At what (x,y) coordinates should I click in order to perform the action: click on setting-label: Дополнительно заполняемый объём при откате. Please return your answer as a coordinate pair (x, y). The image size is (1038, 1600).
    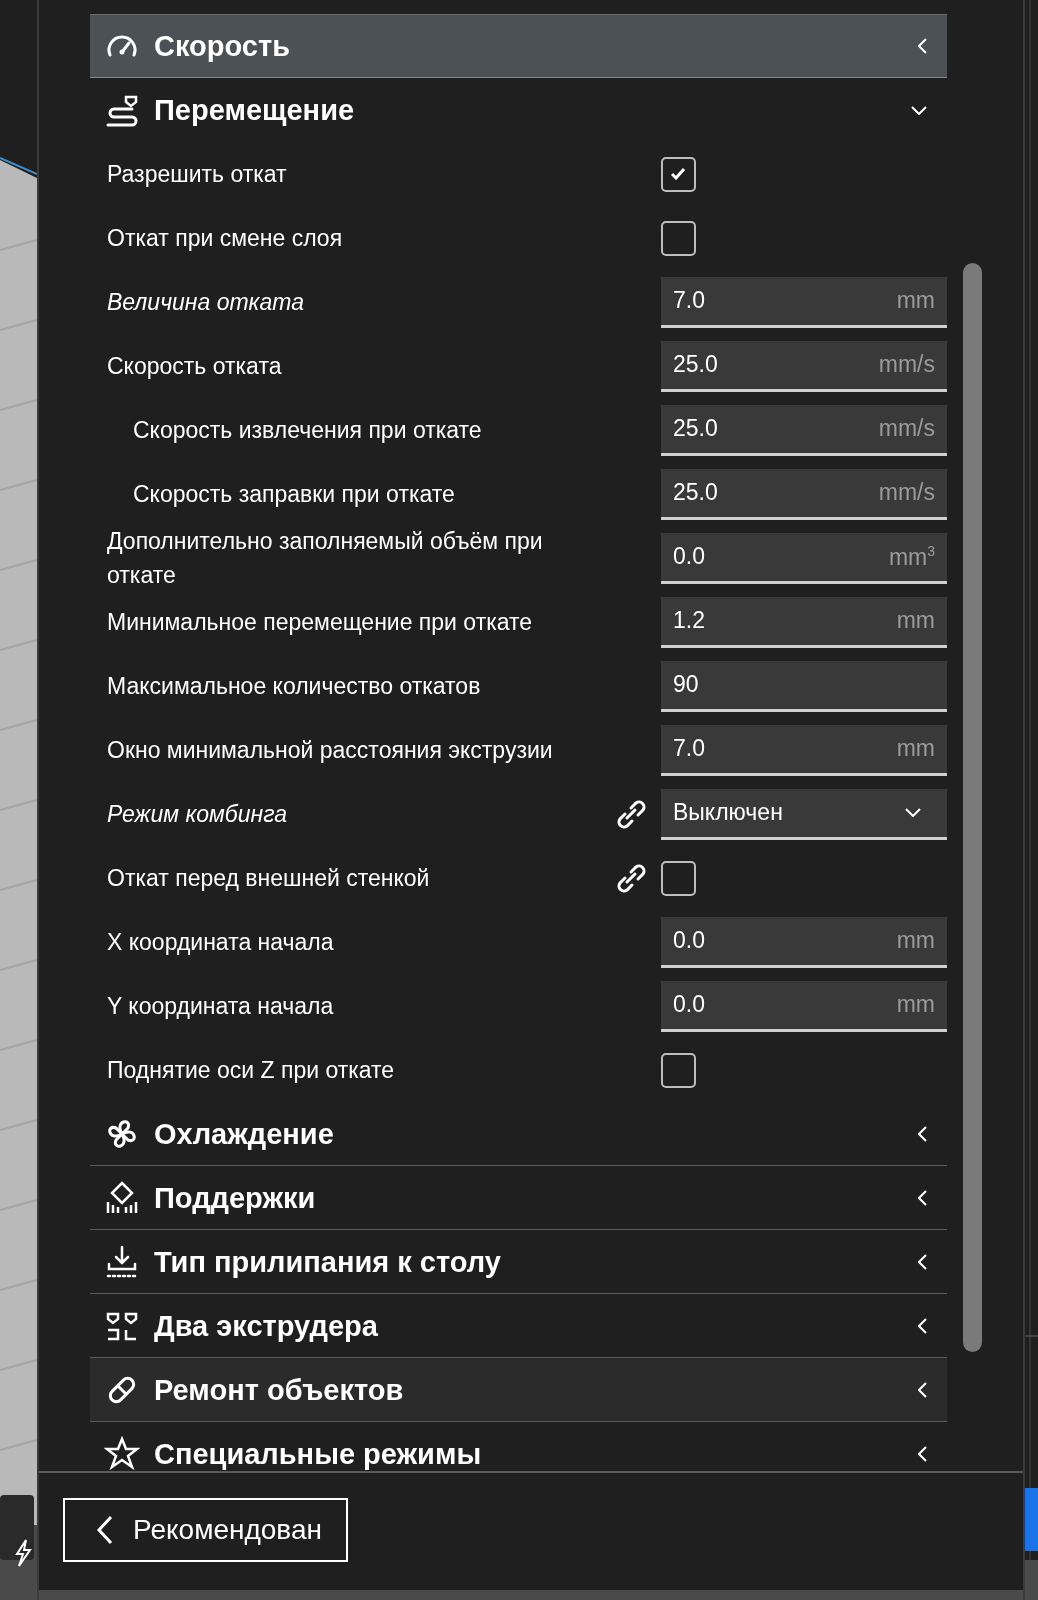
    Looking at the image, I should click on (325, 558).